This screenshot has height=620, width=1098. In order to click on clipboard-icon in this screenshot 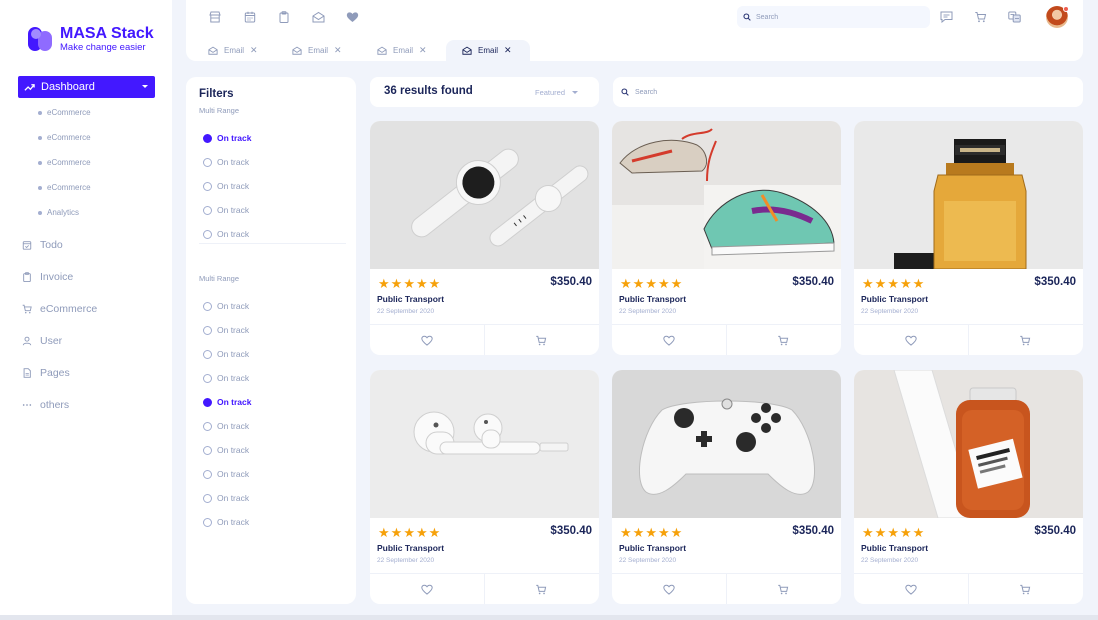, I will do `click(284, 17)`.